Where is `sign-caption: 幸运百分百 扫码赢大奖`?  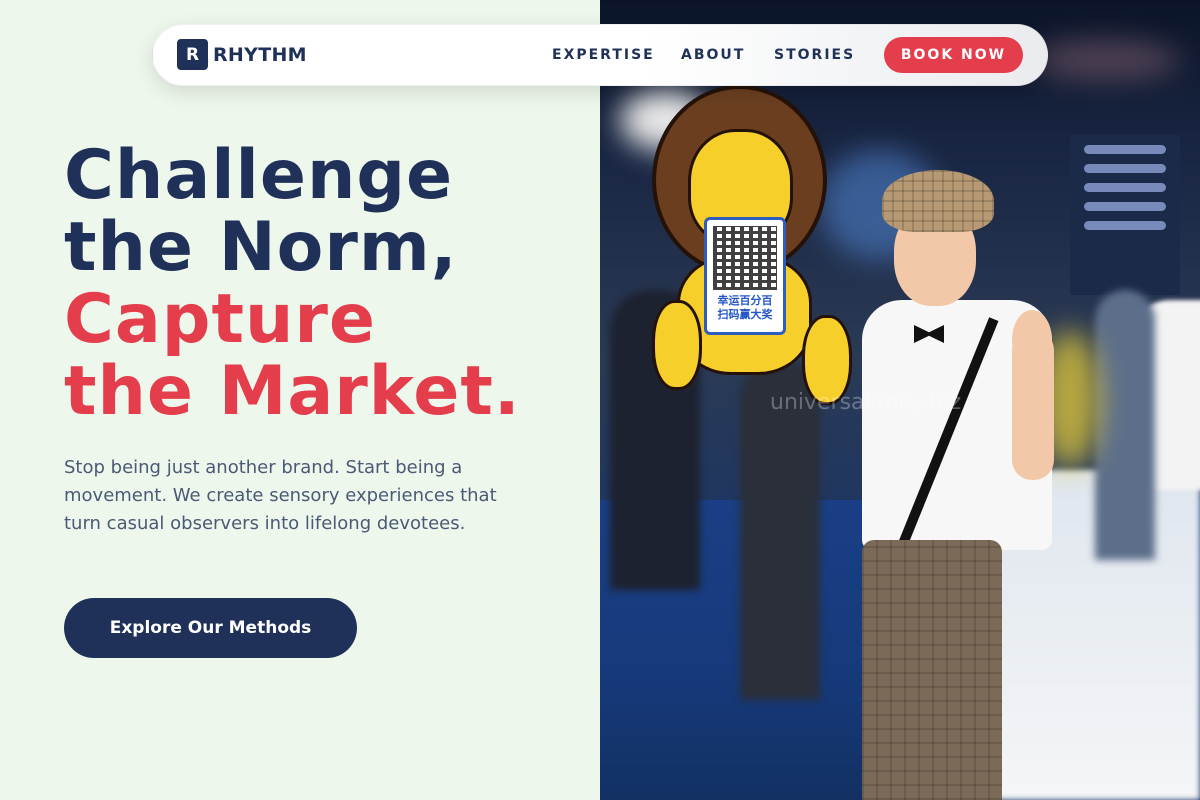 sign-caption: 幸运百分百 扫码赢大奖 is located at coordinates (745, 308).